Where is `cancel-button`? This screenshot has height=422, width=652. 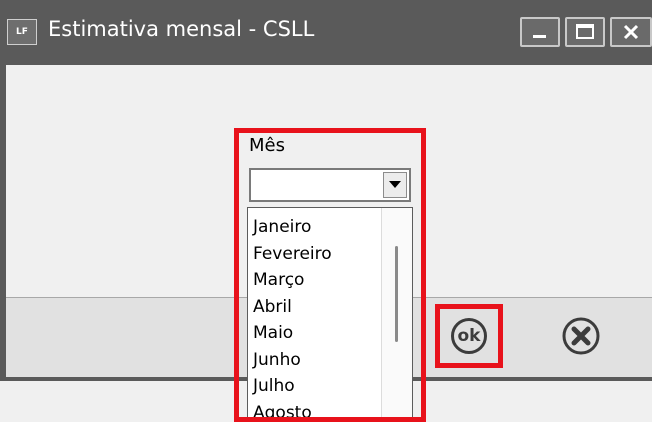
cancel-button is located at coordinates (581, 336).